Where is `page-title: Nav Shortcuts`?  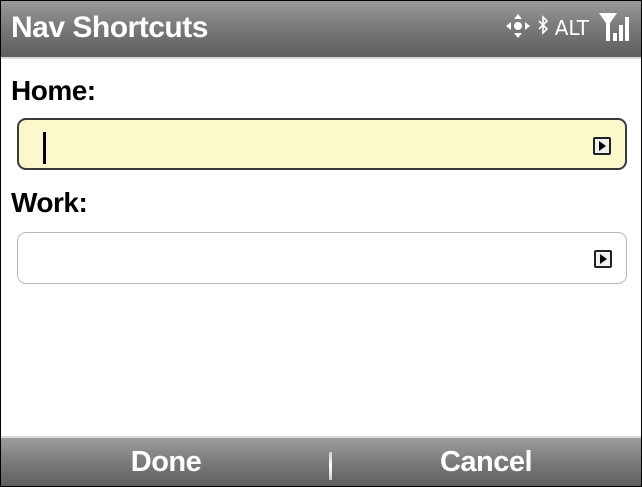 page-title: Nav Shortcuts is located at coordinates (109, 27).